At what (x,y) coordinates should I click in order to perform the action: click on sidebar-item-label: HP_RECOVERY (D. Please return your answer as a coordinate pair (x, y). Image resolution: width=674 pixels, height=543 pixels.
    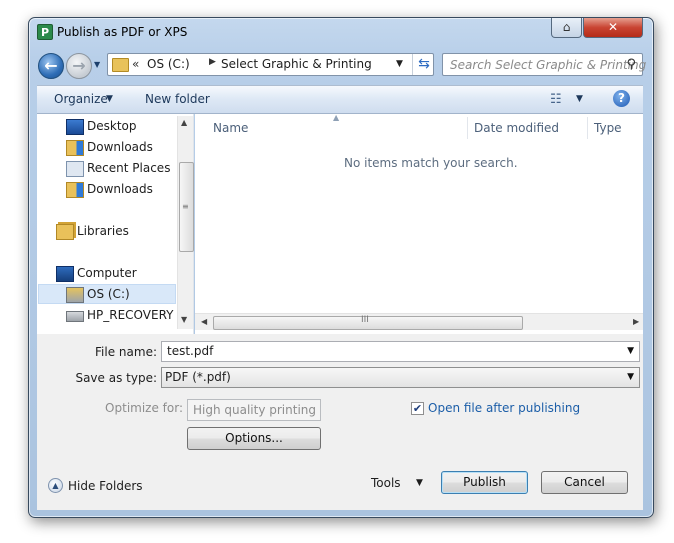
    Looking at the image, I should click on (131, 315).